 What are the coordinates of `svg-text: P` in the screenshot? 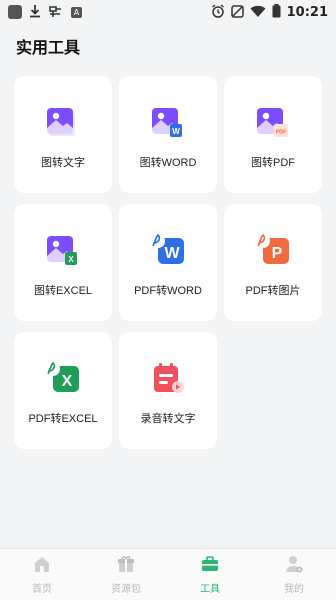 It's located at (277, 253).